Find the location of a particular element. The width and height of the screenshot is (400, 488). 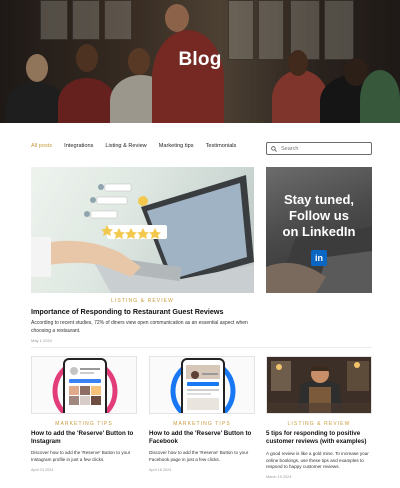

search-box is located at coordinates (319, 148).